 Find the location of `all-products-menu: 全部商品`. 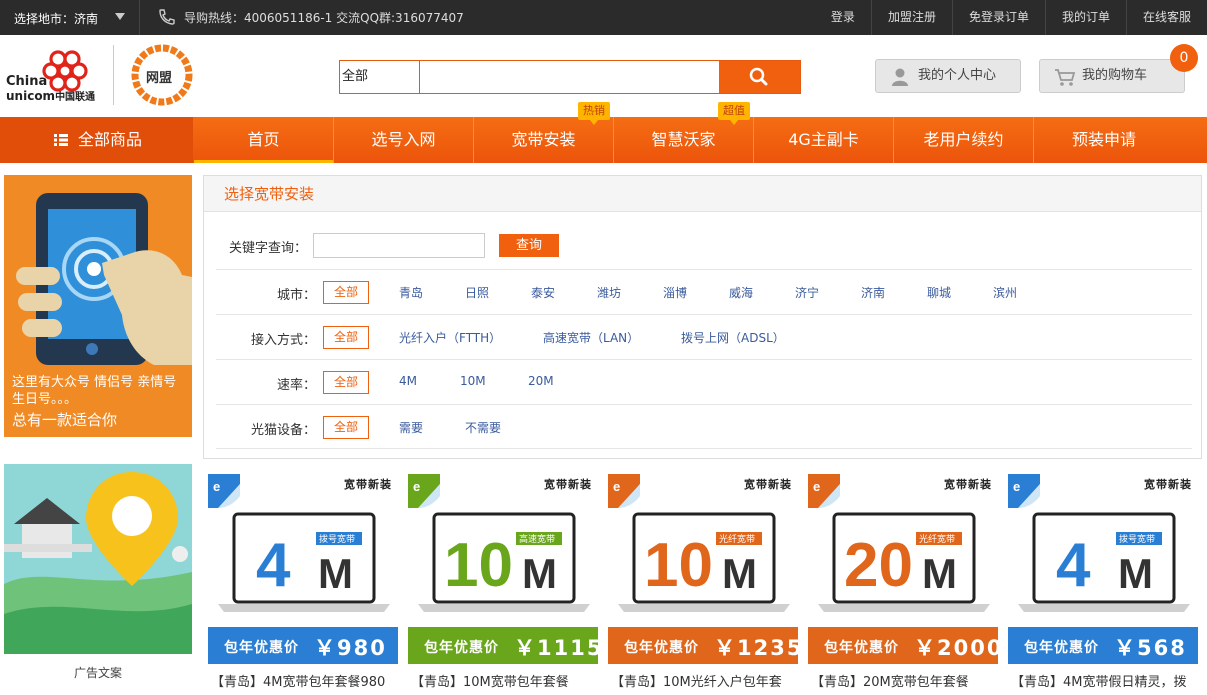

all-products-menu: 全部商品 is located at coordinates (96, 140).